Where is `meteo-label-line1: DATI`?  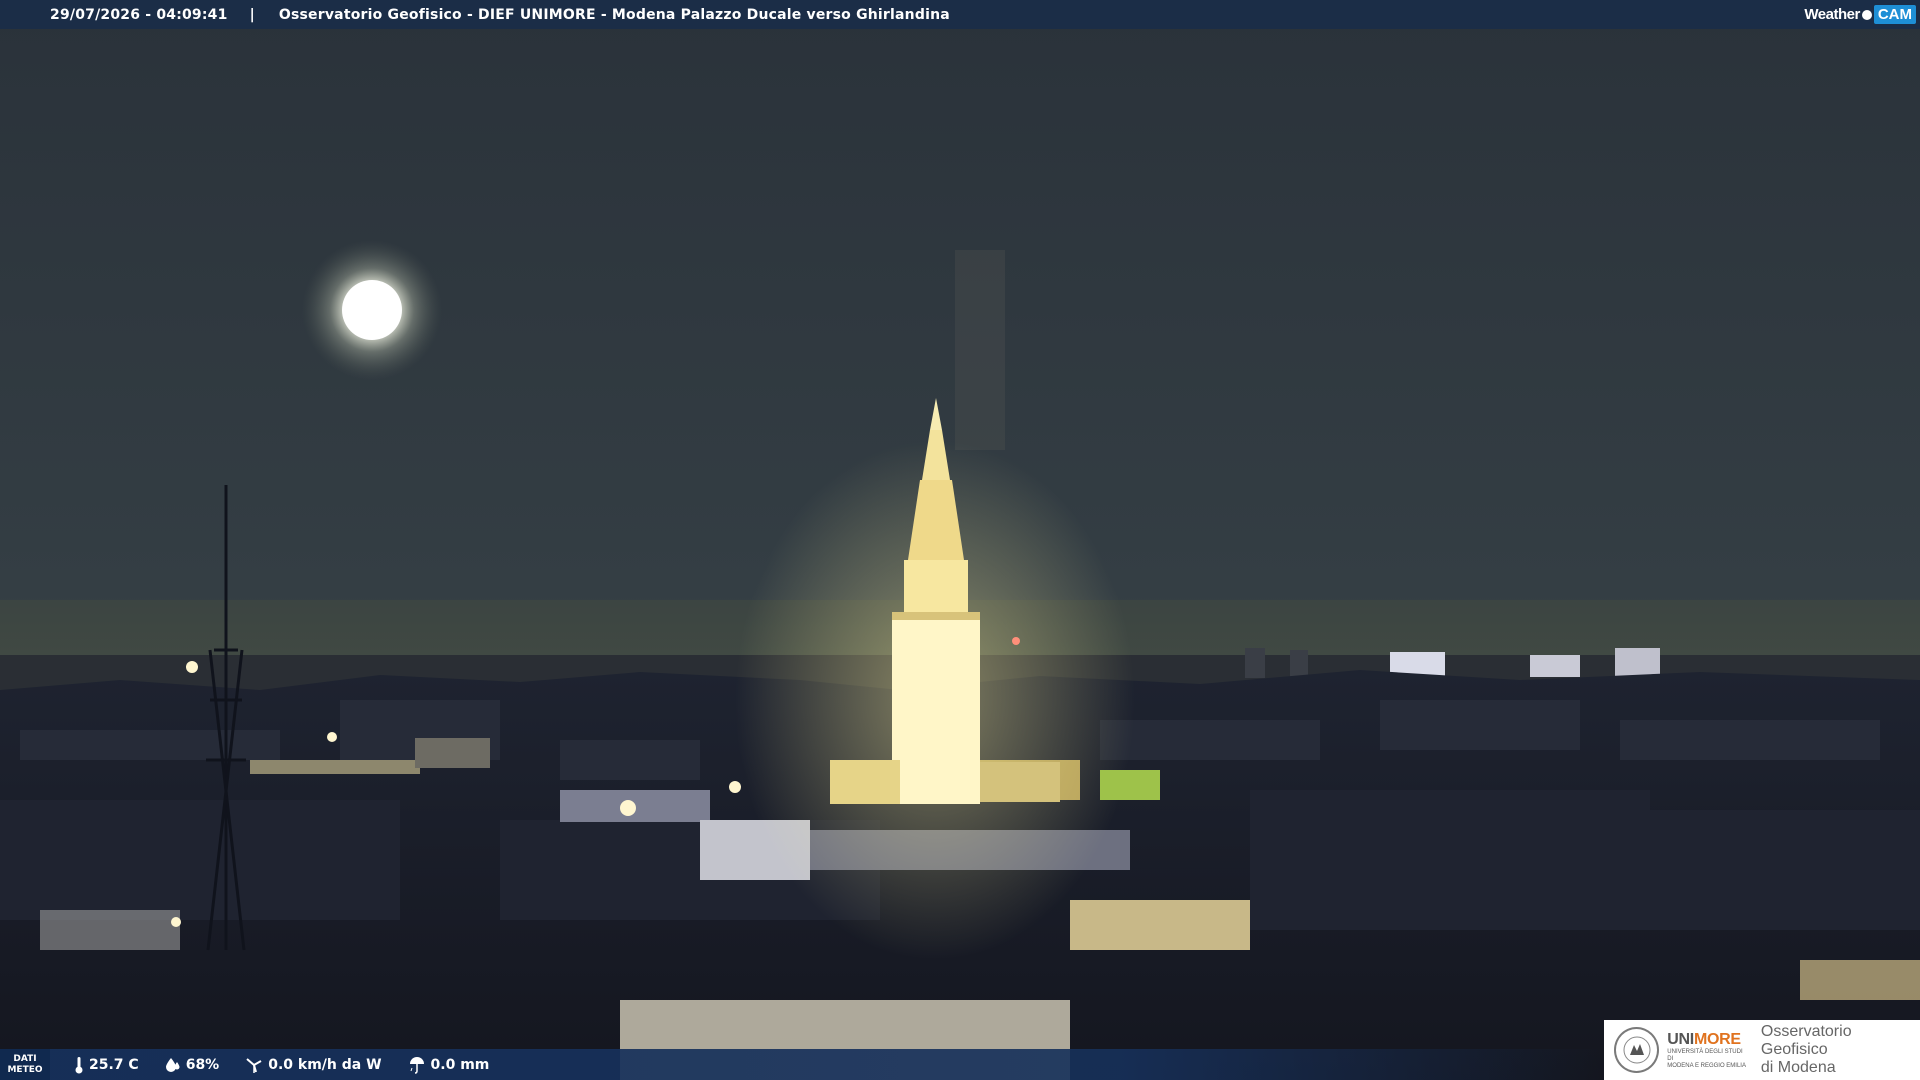
meteo-label-line1: DATI is located at coordinates (25, 1058).